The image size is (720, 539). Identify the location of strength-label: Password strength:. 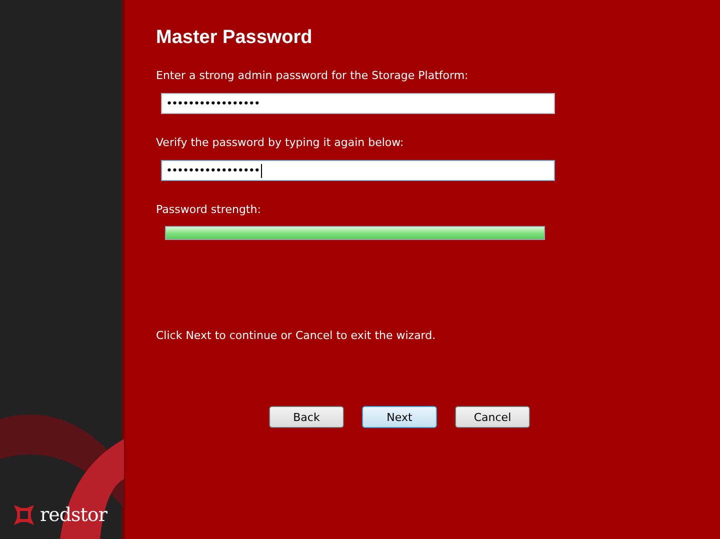
(209, 209).